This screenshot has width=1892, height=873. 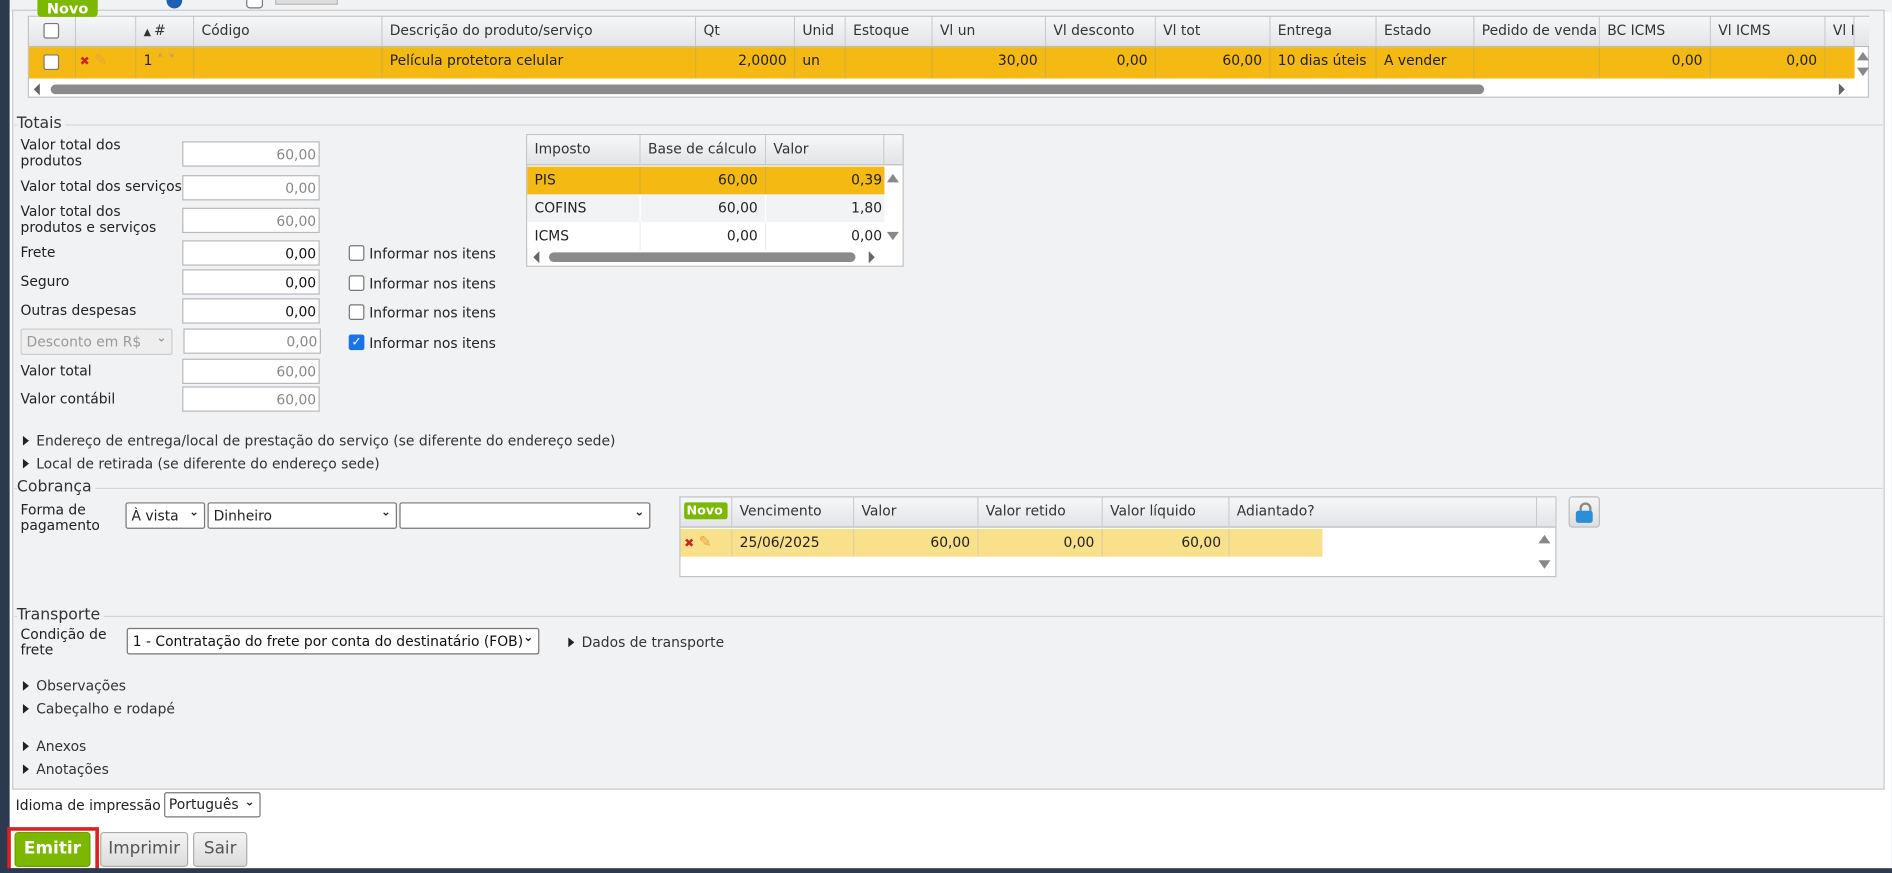 I want to click on col-vl-un: Vl un, so click(x=989, y=32).